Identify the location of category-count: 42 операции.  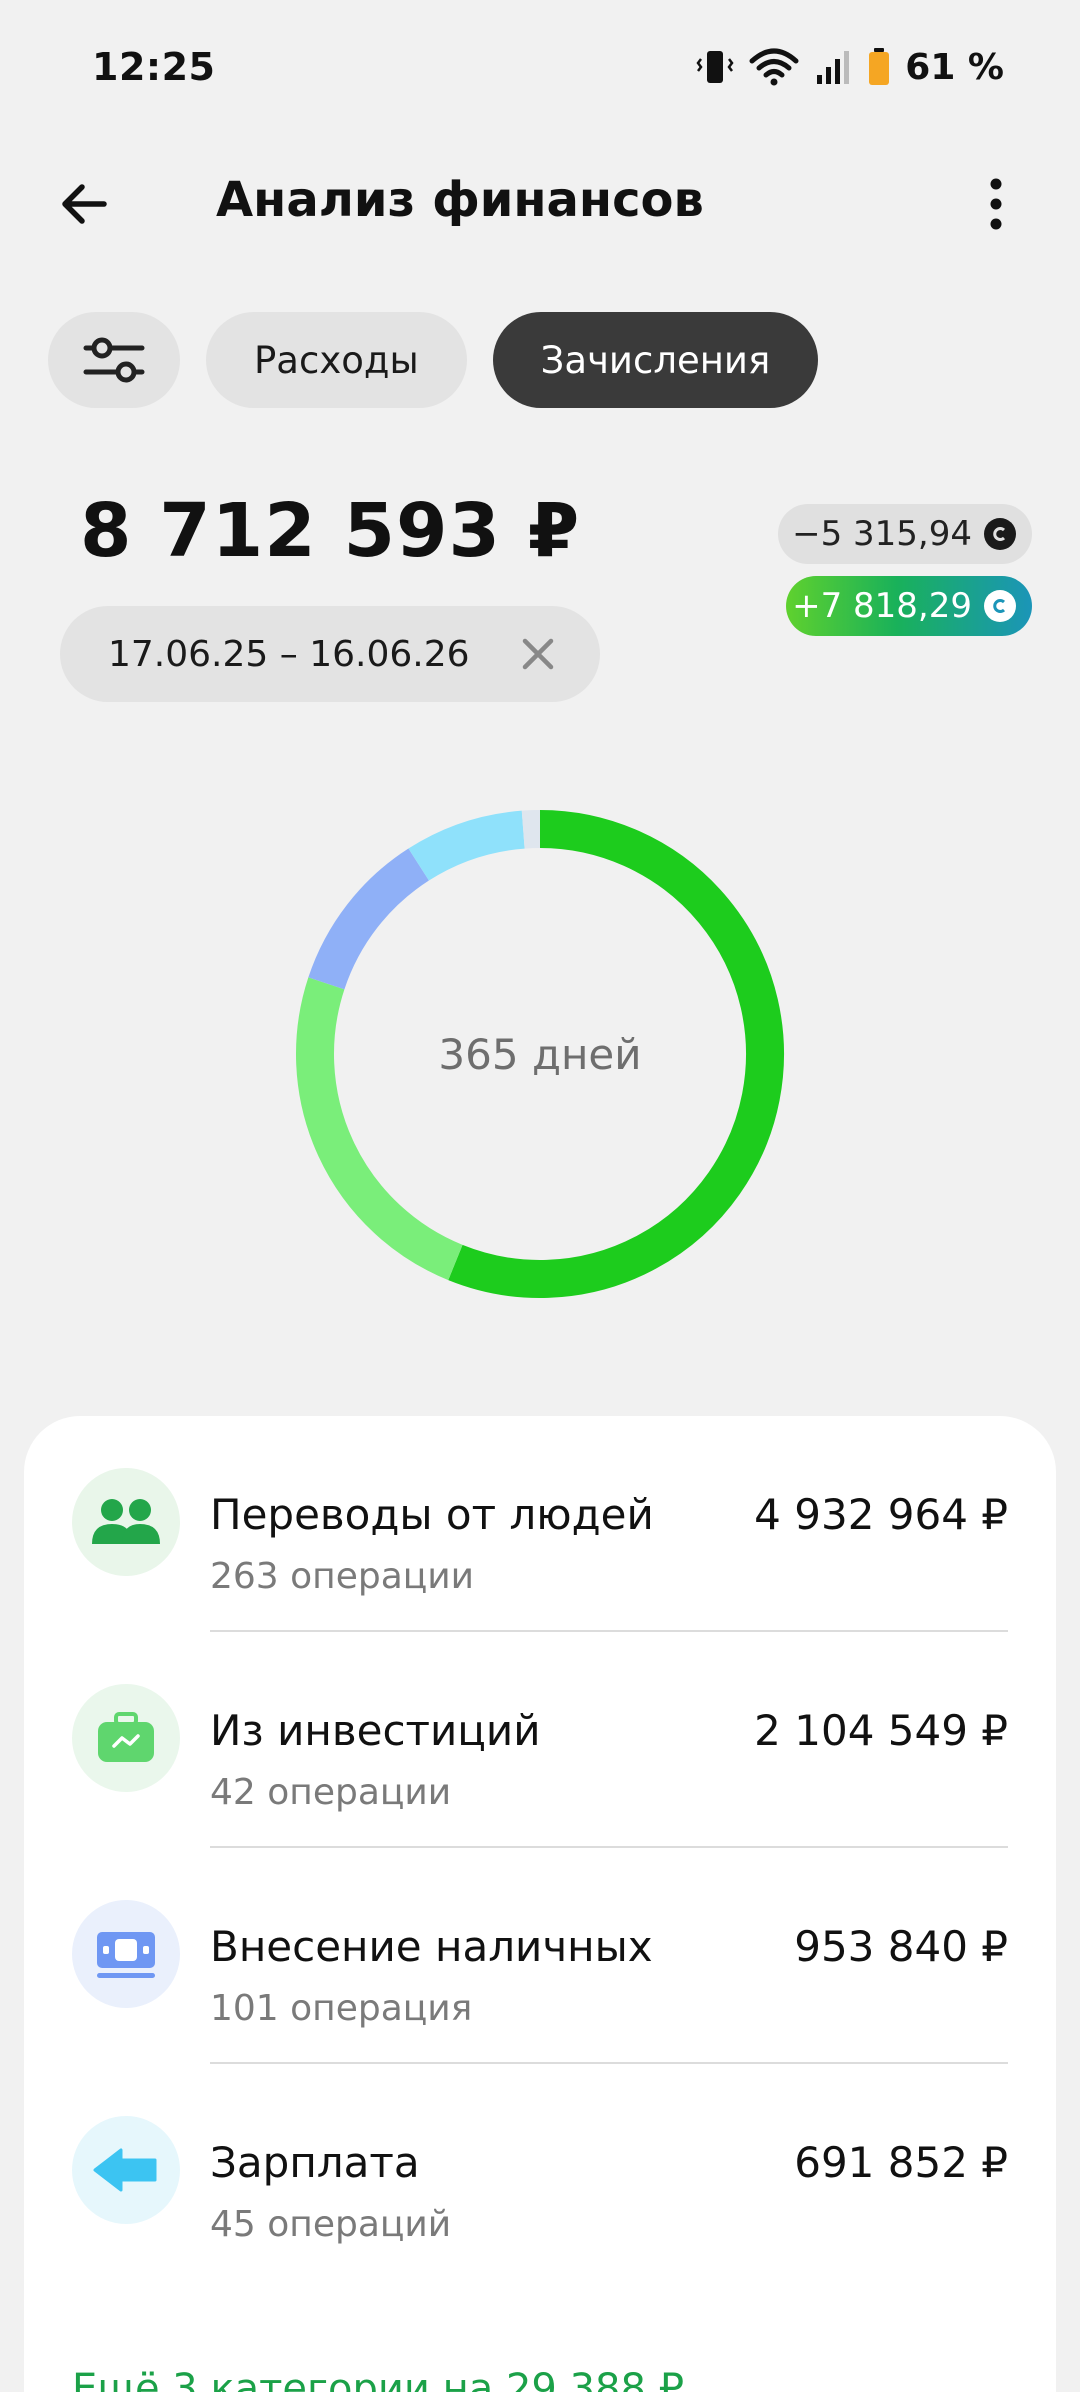
(331, 1792).